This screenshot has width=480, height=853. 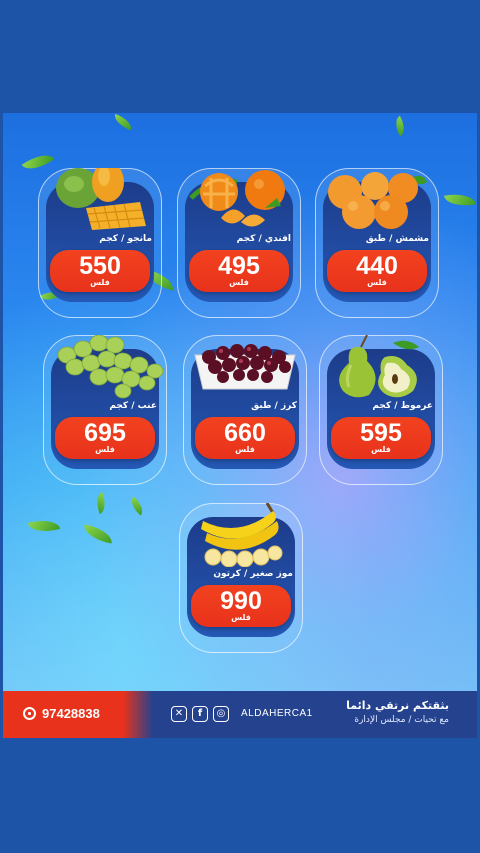 What do you see at coordinates (253, 574) in the screenshot?
I see `product-name: موز صغير / كرتون` at bounding box center [253, 574].